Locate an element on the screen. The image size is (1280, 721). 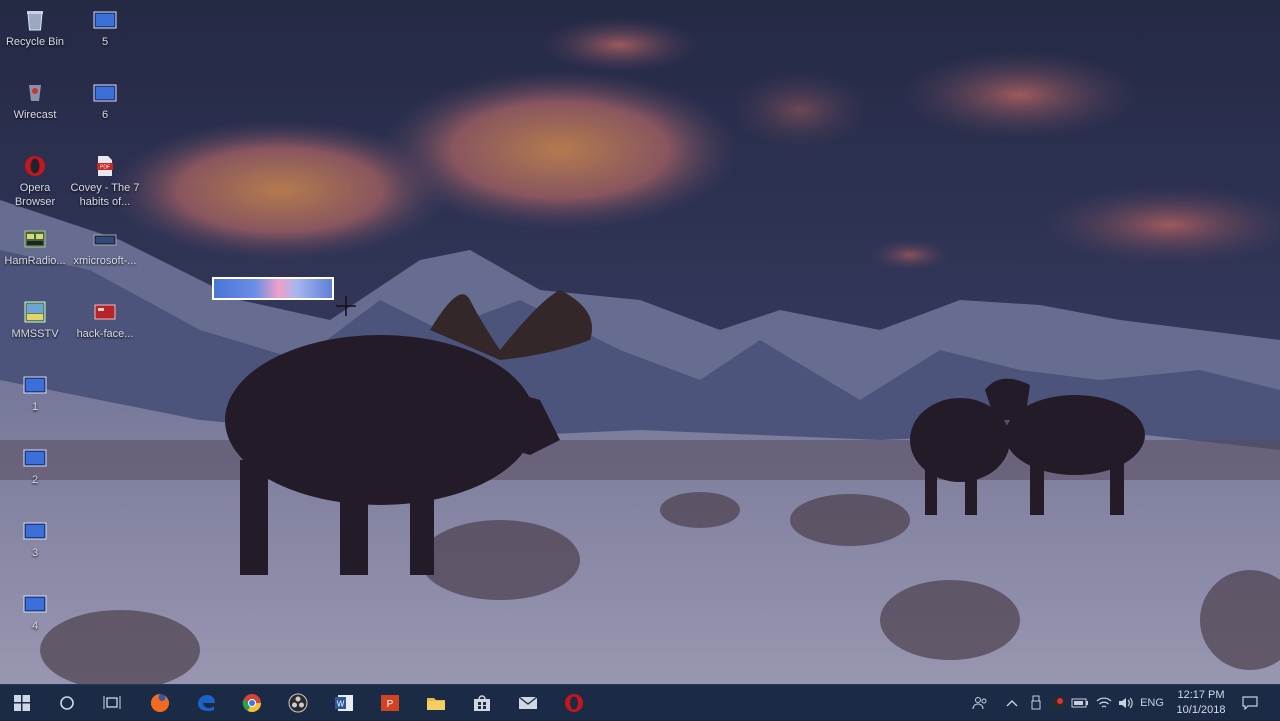
desktop-icon-opera: Opera Browser is located at coordinates (35, 181).